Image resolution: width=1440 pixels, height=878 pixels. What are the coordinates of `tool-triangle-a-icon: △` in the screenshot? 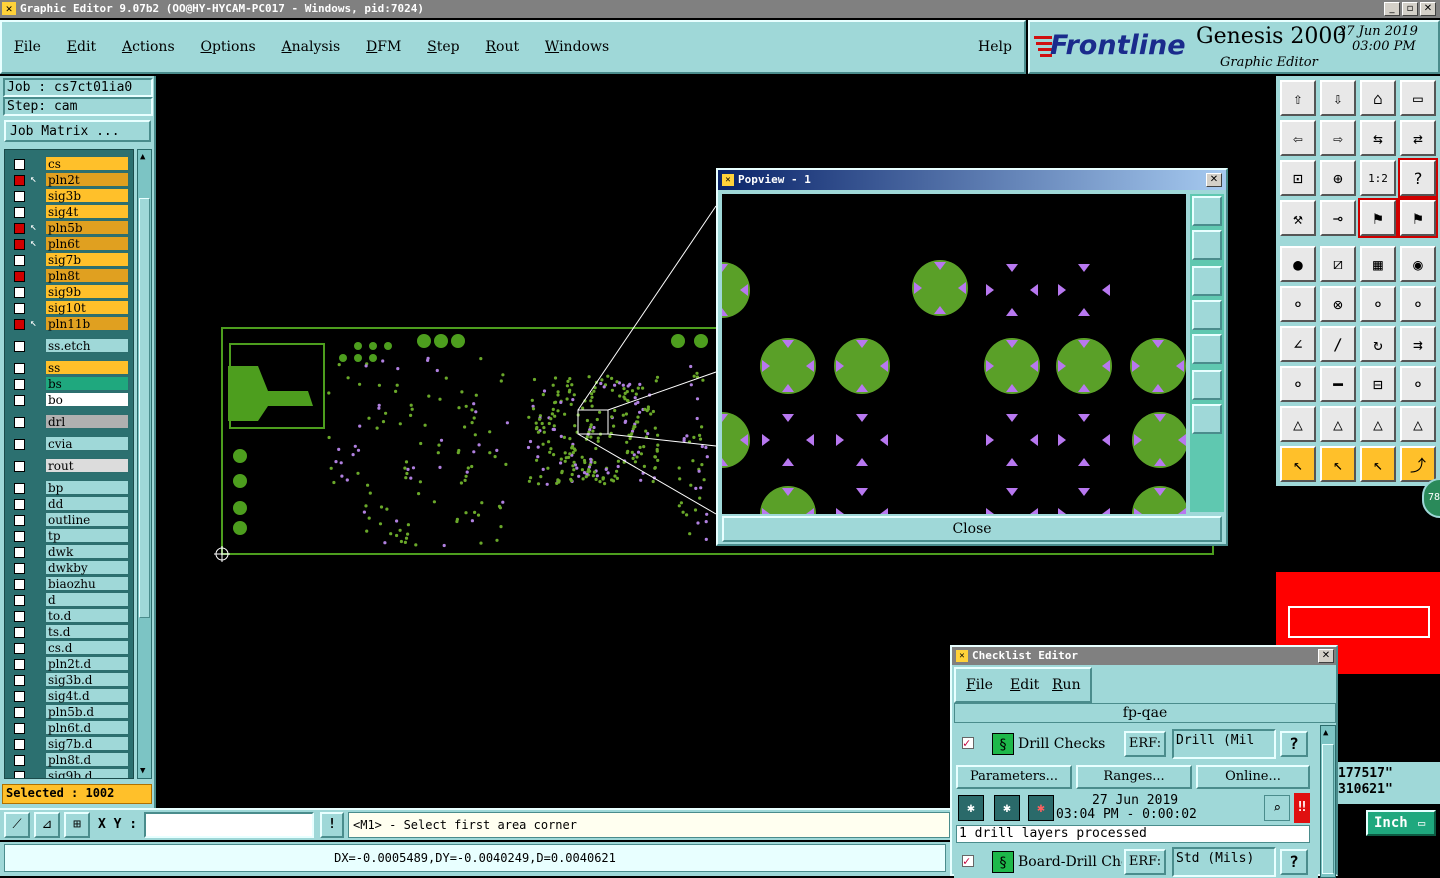 It's located at (1298, 424).